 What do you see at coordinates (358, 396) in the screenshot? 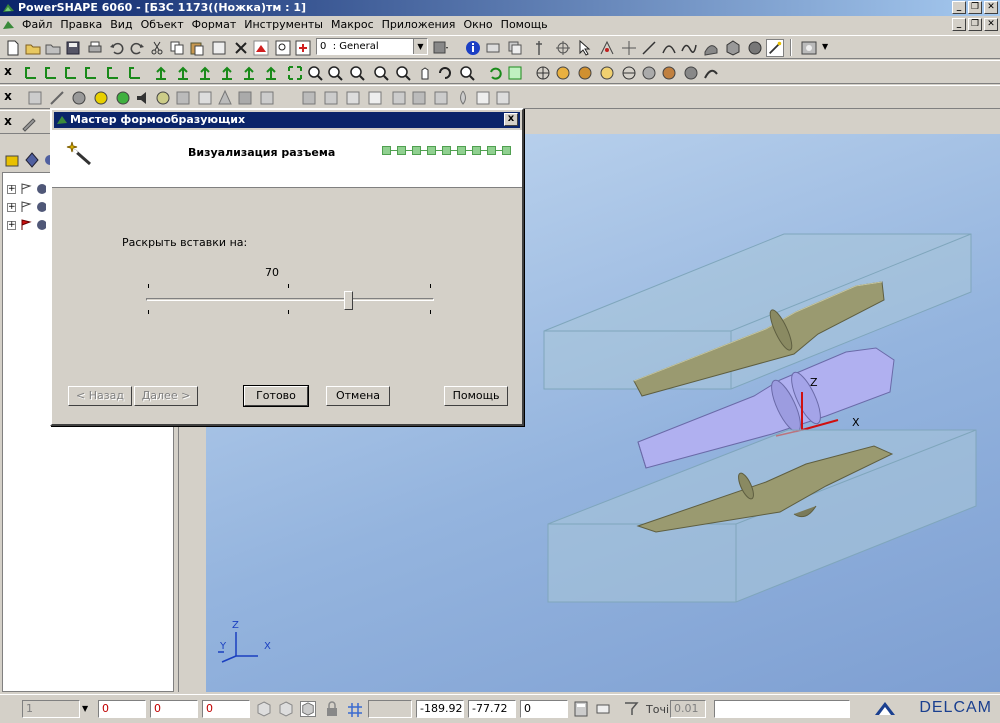
I see `cancel-button: Отмена` at bounding box center [358, 396].